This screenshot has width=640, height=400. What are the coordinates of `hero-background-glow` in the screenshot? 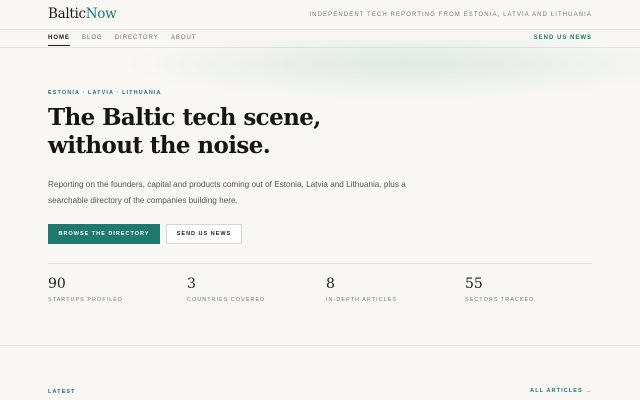 It's located at (380, 70).